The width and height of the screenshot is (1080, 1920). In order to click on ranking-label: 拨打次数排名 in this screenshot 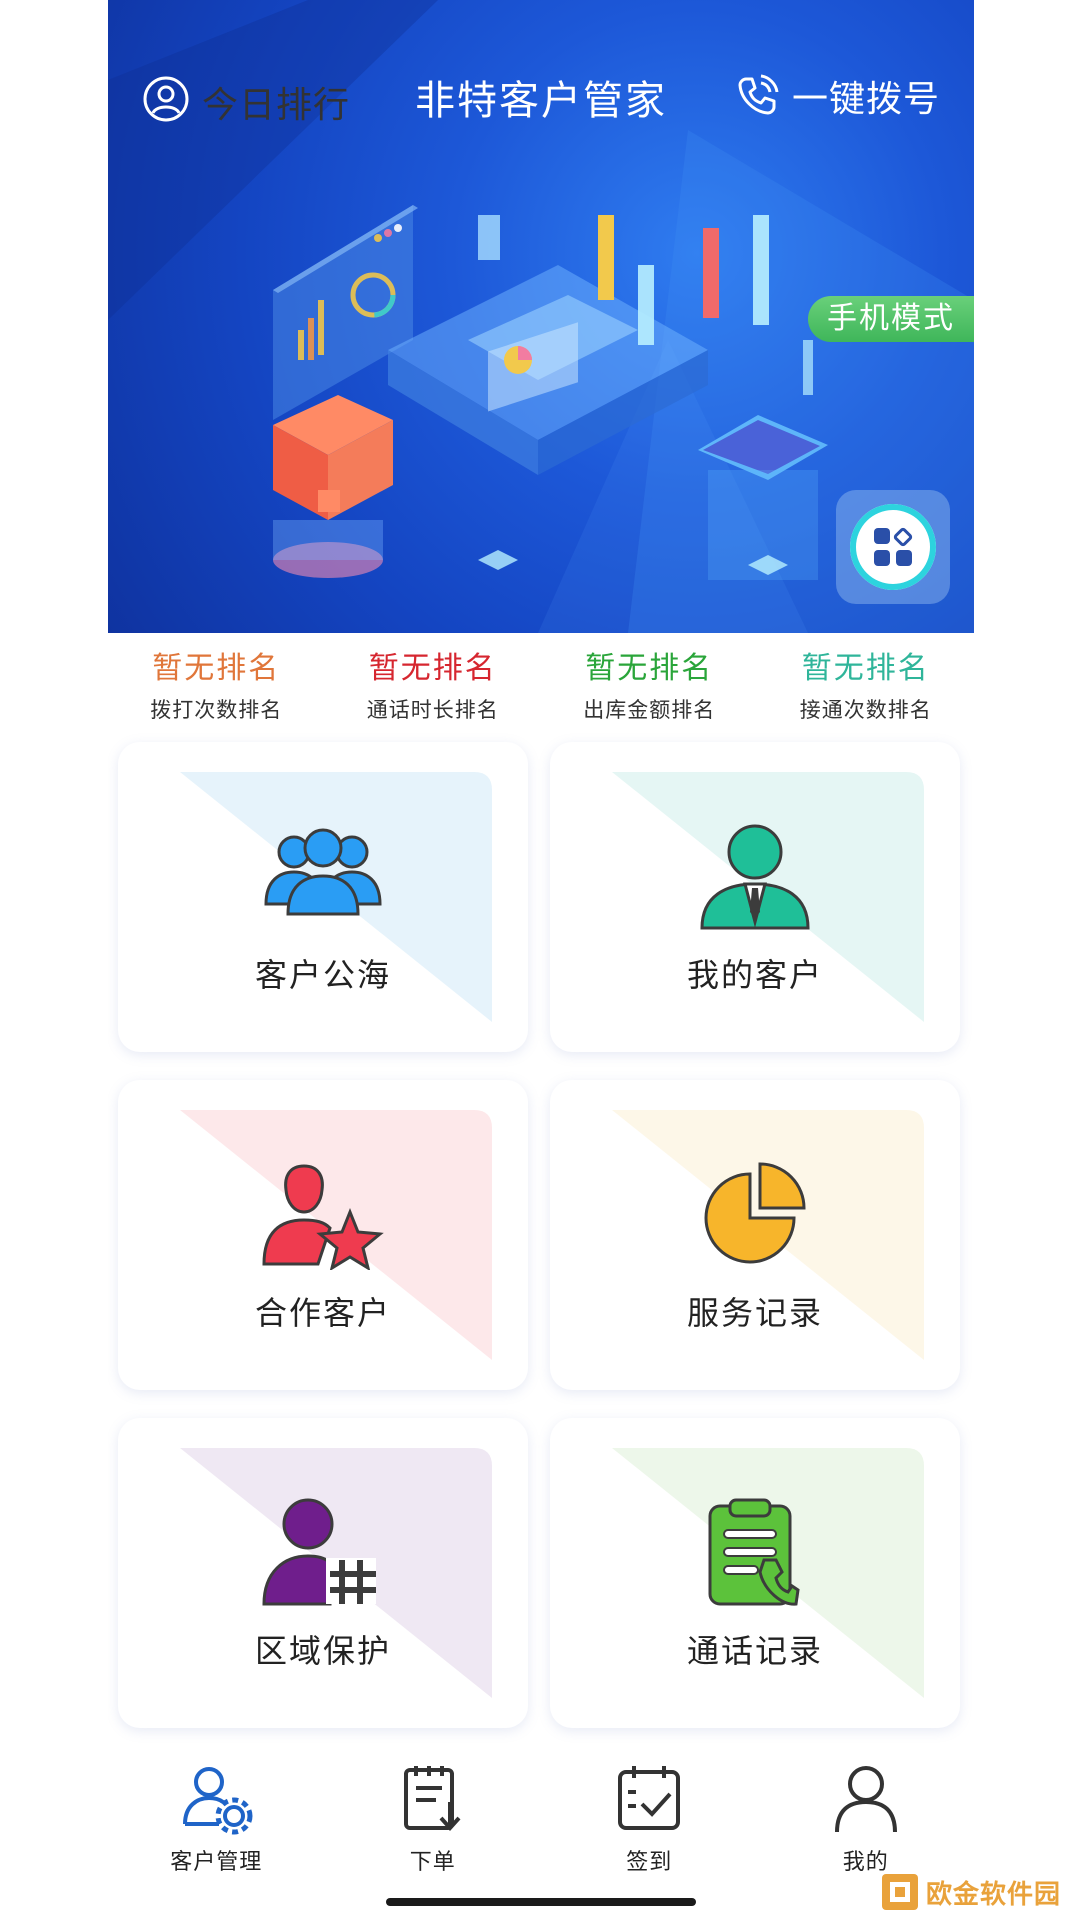, I will do `click(216, 710)`.